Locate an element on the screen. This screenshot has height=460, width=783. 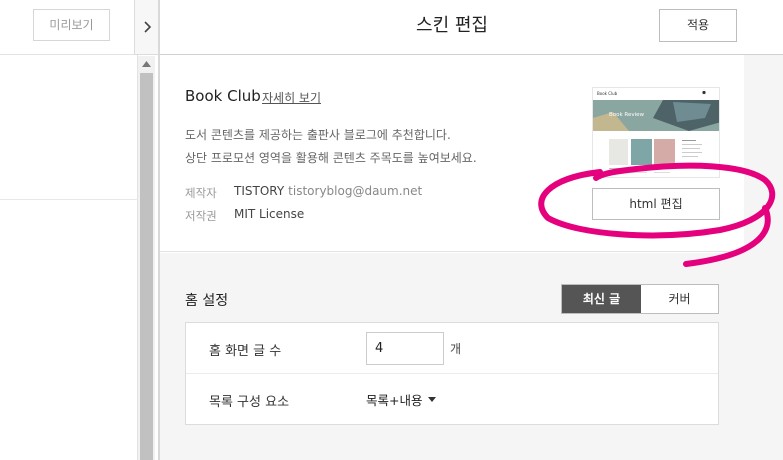
post-count-label: 홈 화면 글 수 is located at coordinates (245, 351).